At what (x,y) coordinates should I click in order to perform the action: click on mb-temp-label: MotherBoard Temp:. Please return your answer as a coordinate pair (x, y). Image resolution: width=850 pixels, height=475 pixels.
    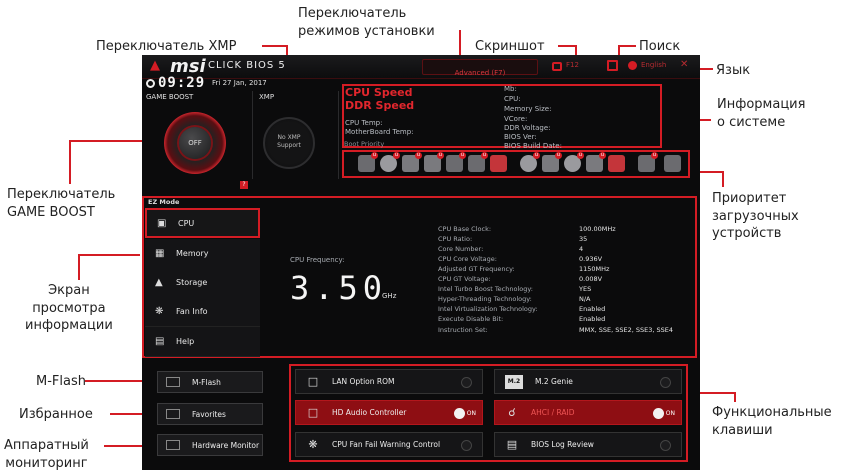
    Looking at the image, I should click on (379, 132).